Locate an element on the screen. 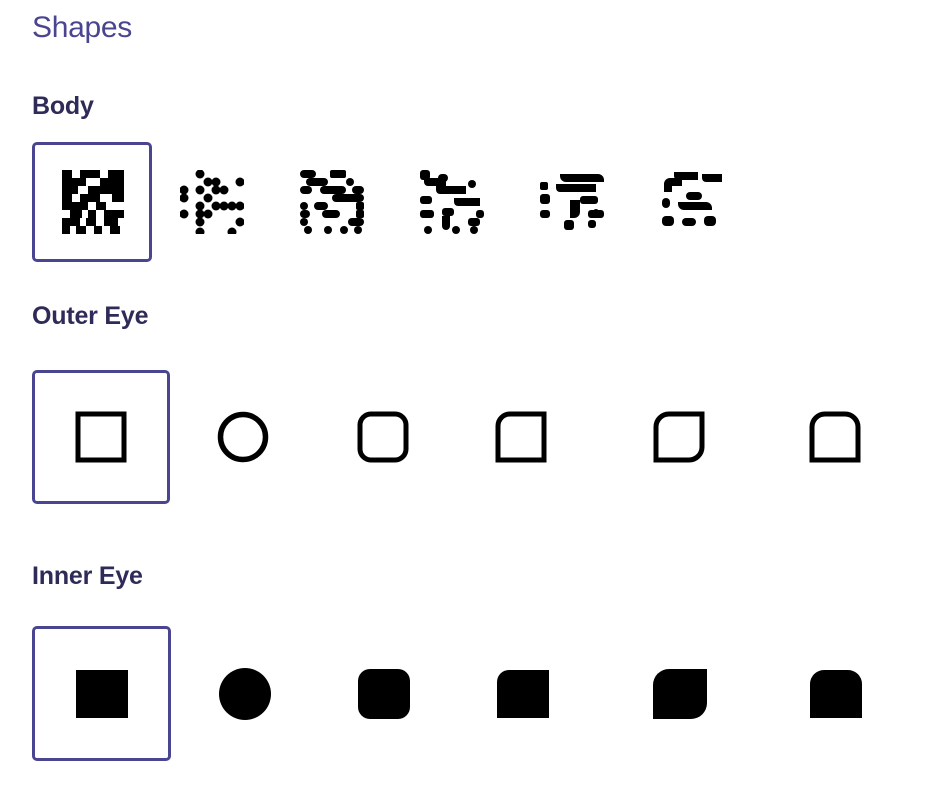 This screenshot has width=928, height=794. outer-eye-option-square is located at coordinates (101, 437).